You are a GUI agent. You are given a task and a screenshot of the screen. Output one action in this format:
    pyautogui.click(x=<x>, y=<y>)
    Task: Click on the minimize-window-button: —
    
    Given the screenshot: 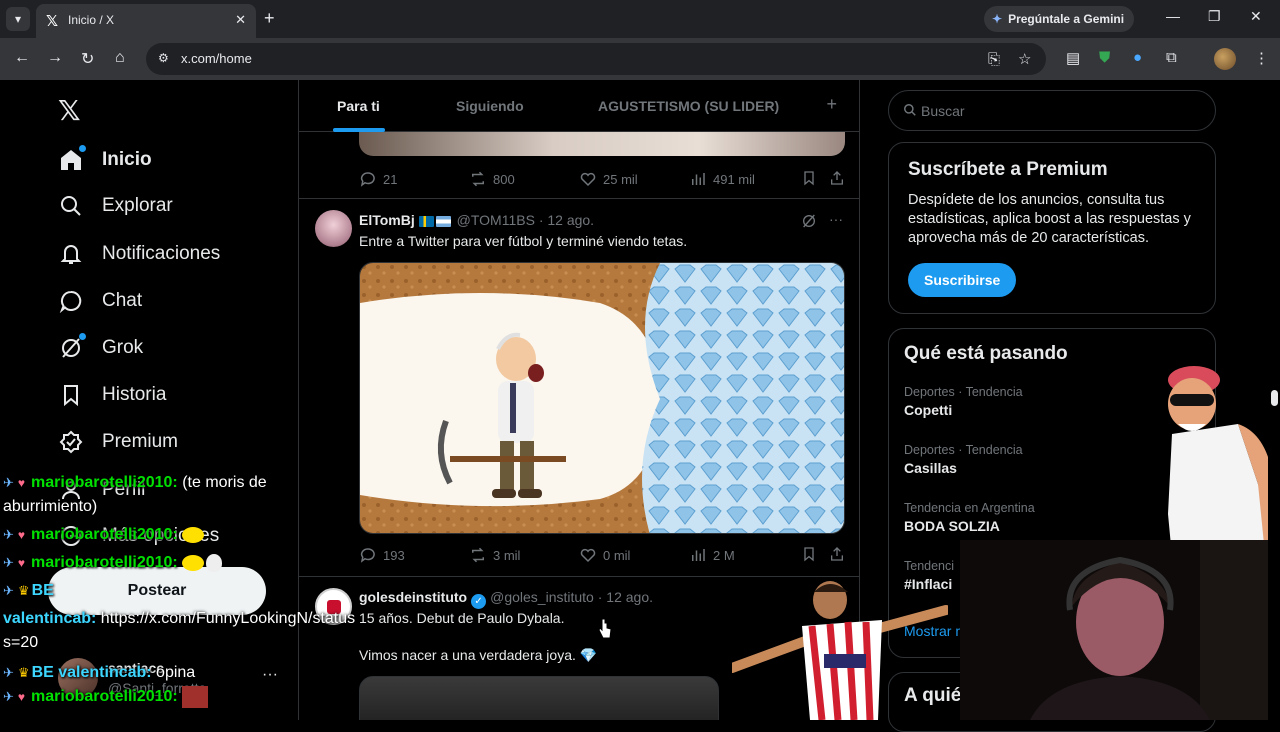 What is the action you would take?
    pyautogui.click(x=1173, y=16)
    